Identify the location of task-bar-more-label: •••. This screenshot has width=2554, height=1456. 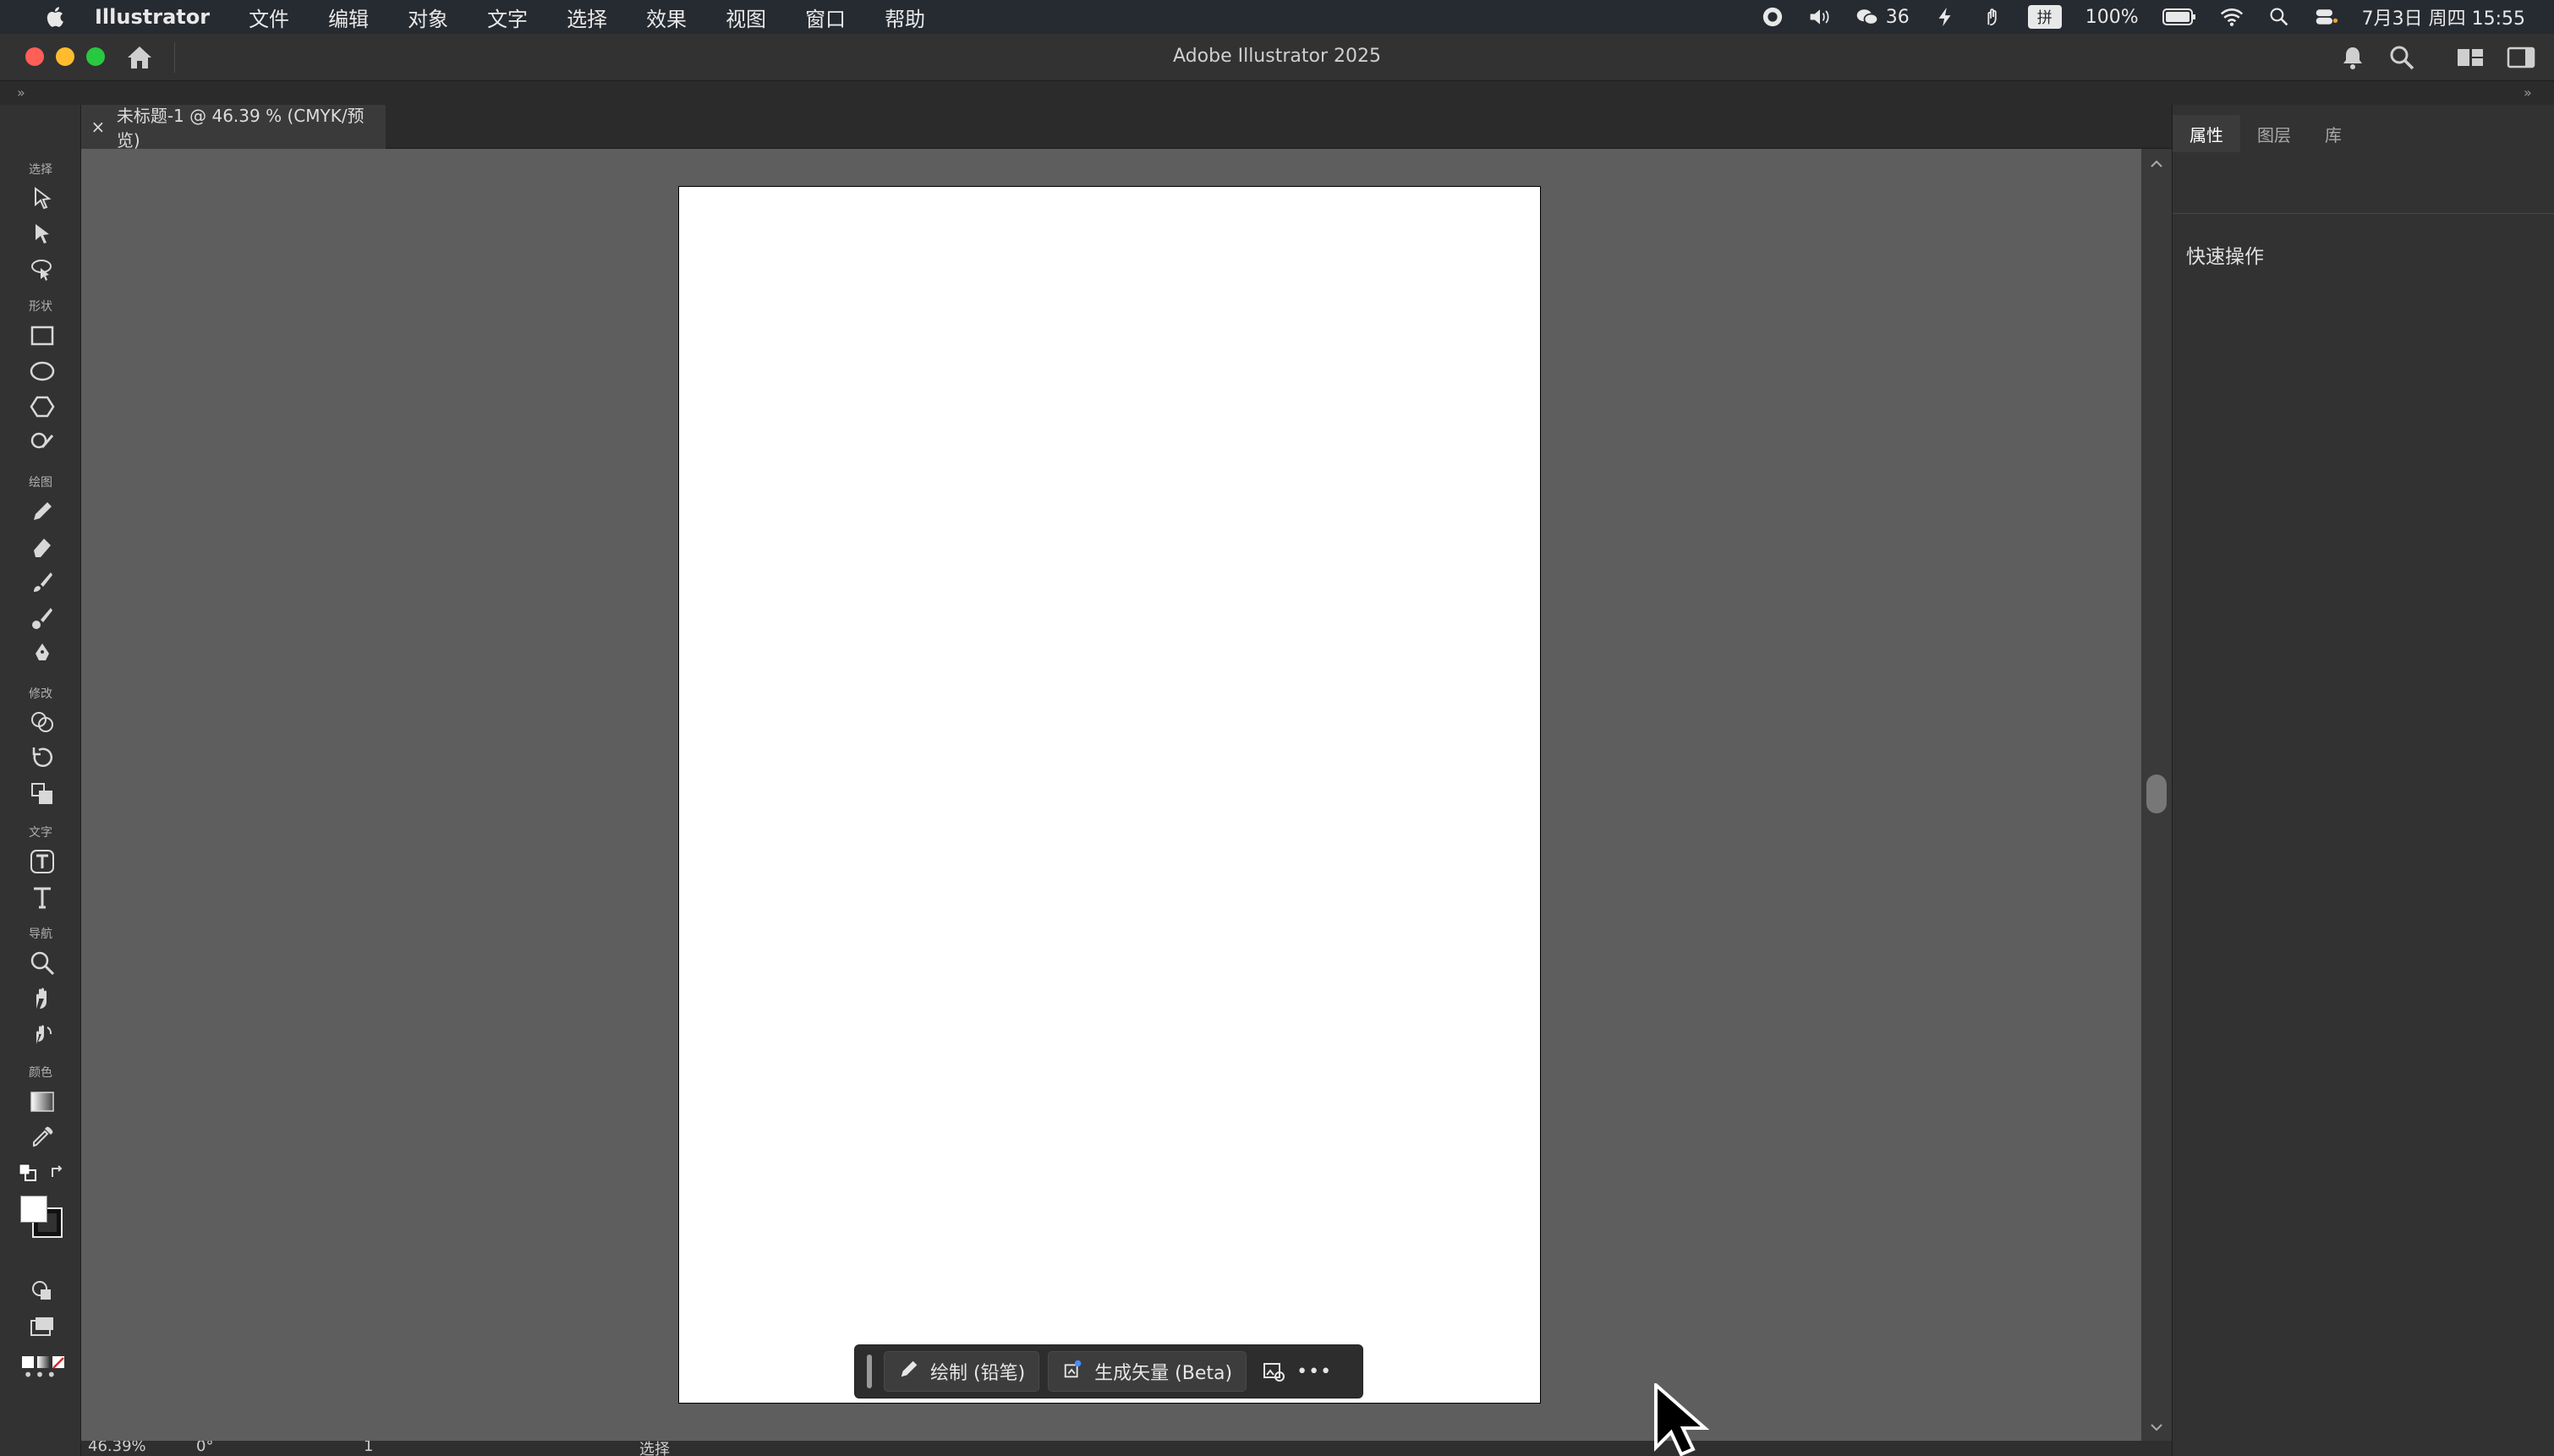
(1315, 1371).